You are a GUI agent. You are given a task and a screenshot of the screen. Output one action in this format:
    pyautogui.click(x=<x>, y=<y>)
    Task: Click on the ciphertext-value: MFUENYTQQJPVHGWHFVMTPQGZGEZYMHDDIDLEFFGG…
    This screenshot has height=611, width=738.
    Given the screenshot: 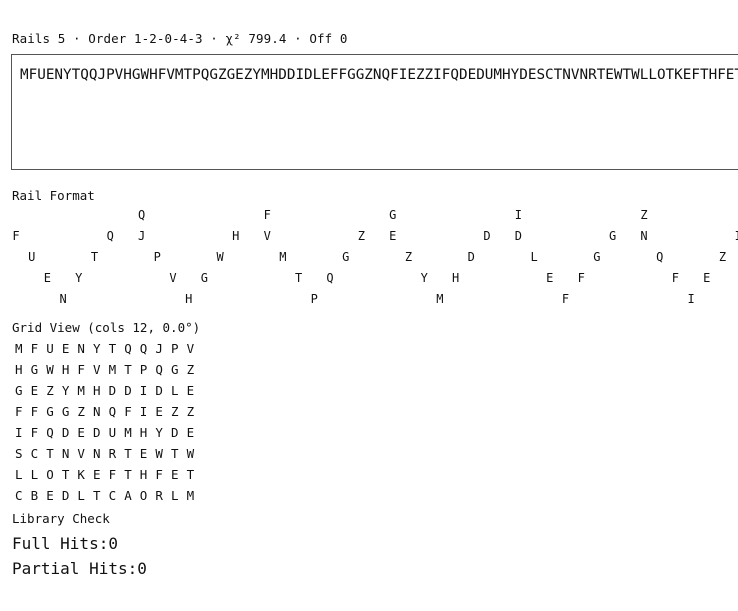 What is the action you would take?
    pyautogui.click(x=379, y=75)
    